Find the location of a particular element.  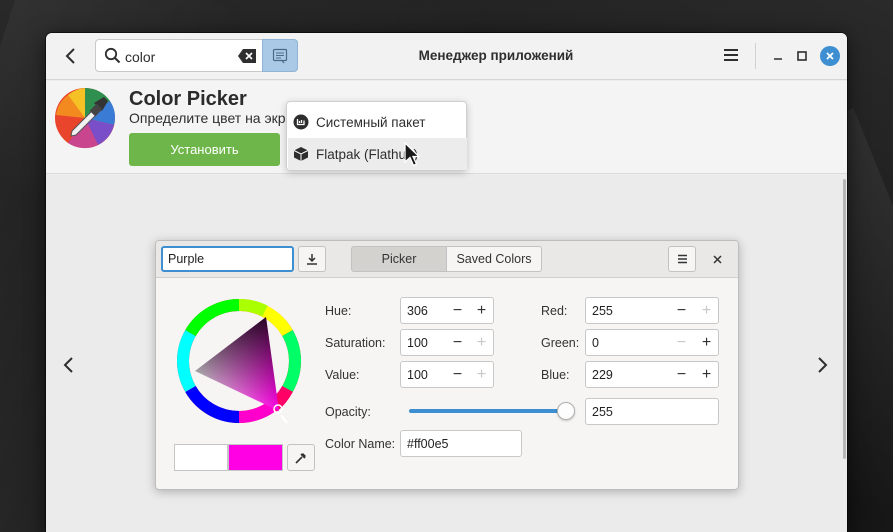

search-list-icon is located at coordinates (280, 55).